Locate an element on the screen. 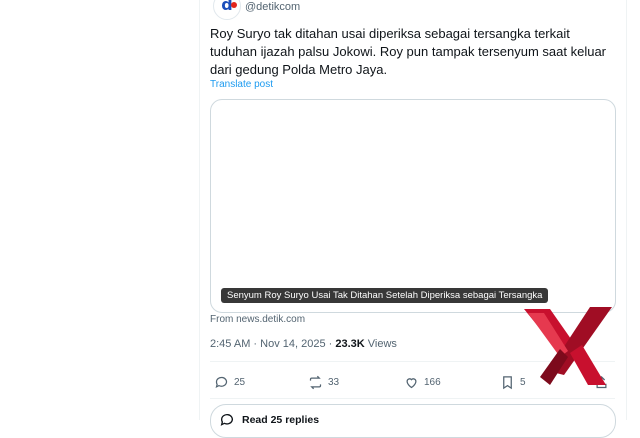 The height and width of the screenshot is (438, 640). reply-count: 25 is located at coordinates (240, 382).